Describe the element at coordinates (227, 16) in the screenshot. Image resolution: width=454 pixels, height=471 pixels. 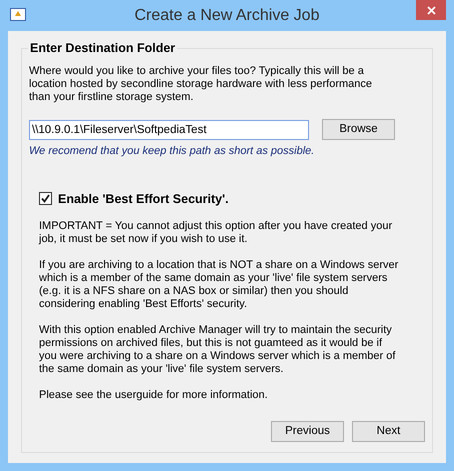
I see `window-title: Create a New Archive Job` at that location.